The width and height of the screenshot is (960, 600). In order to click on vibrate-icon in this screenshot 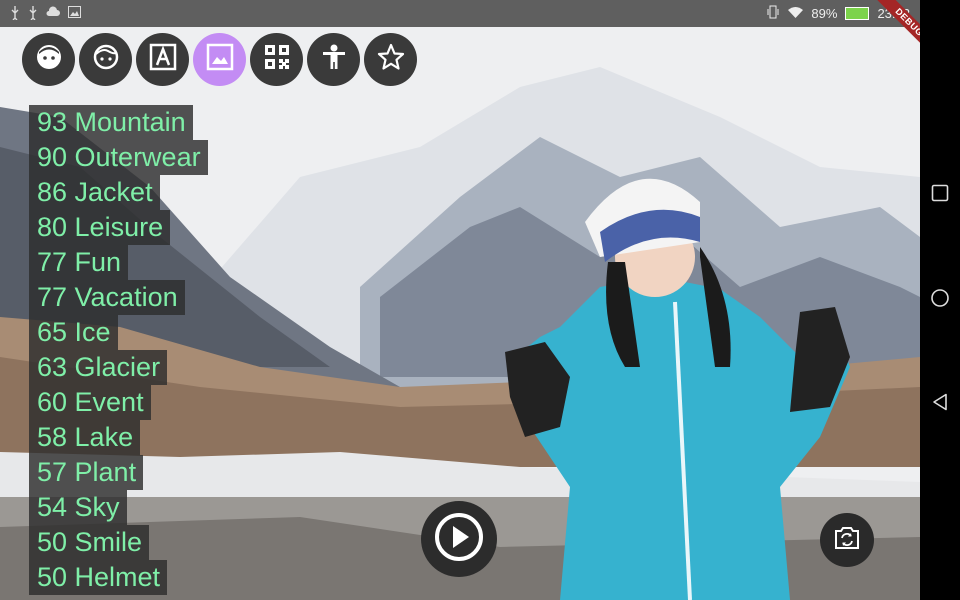, I will do `click(773, 13)`.